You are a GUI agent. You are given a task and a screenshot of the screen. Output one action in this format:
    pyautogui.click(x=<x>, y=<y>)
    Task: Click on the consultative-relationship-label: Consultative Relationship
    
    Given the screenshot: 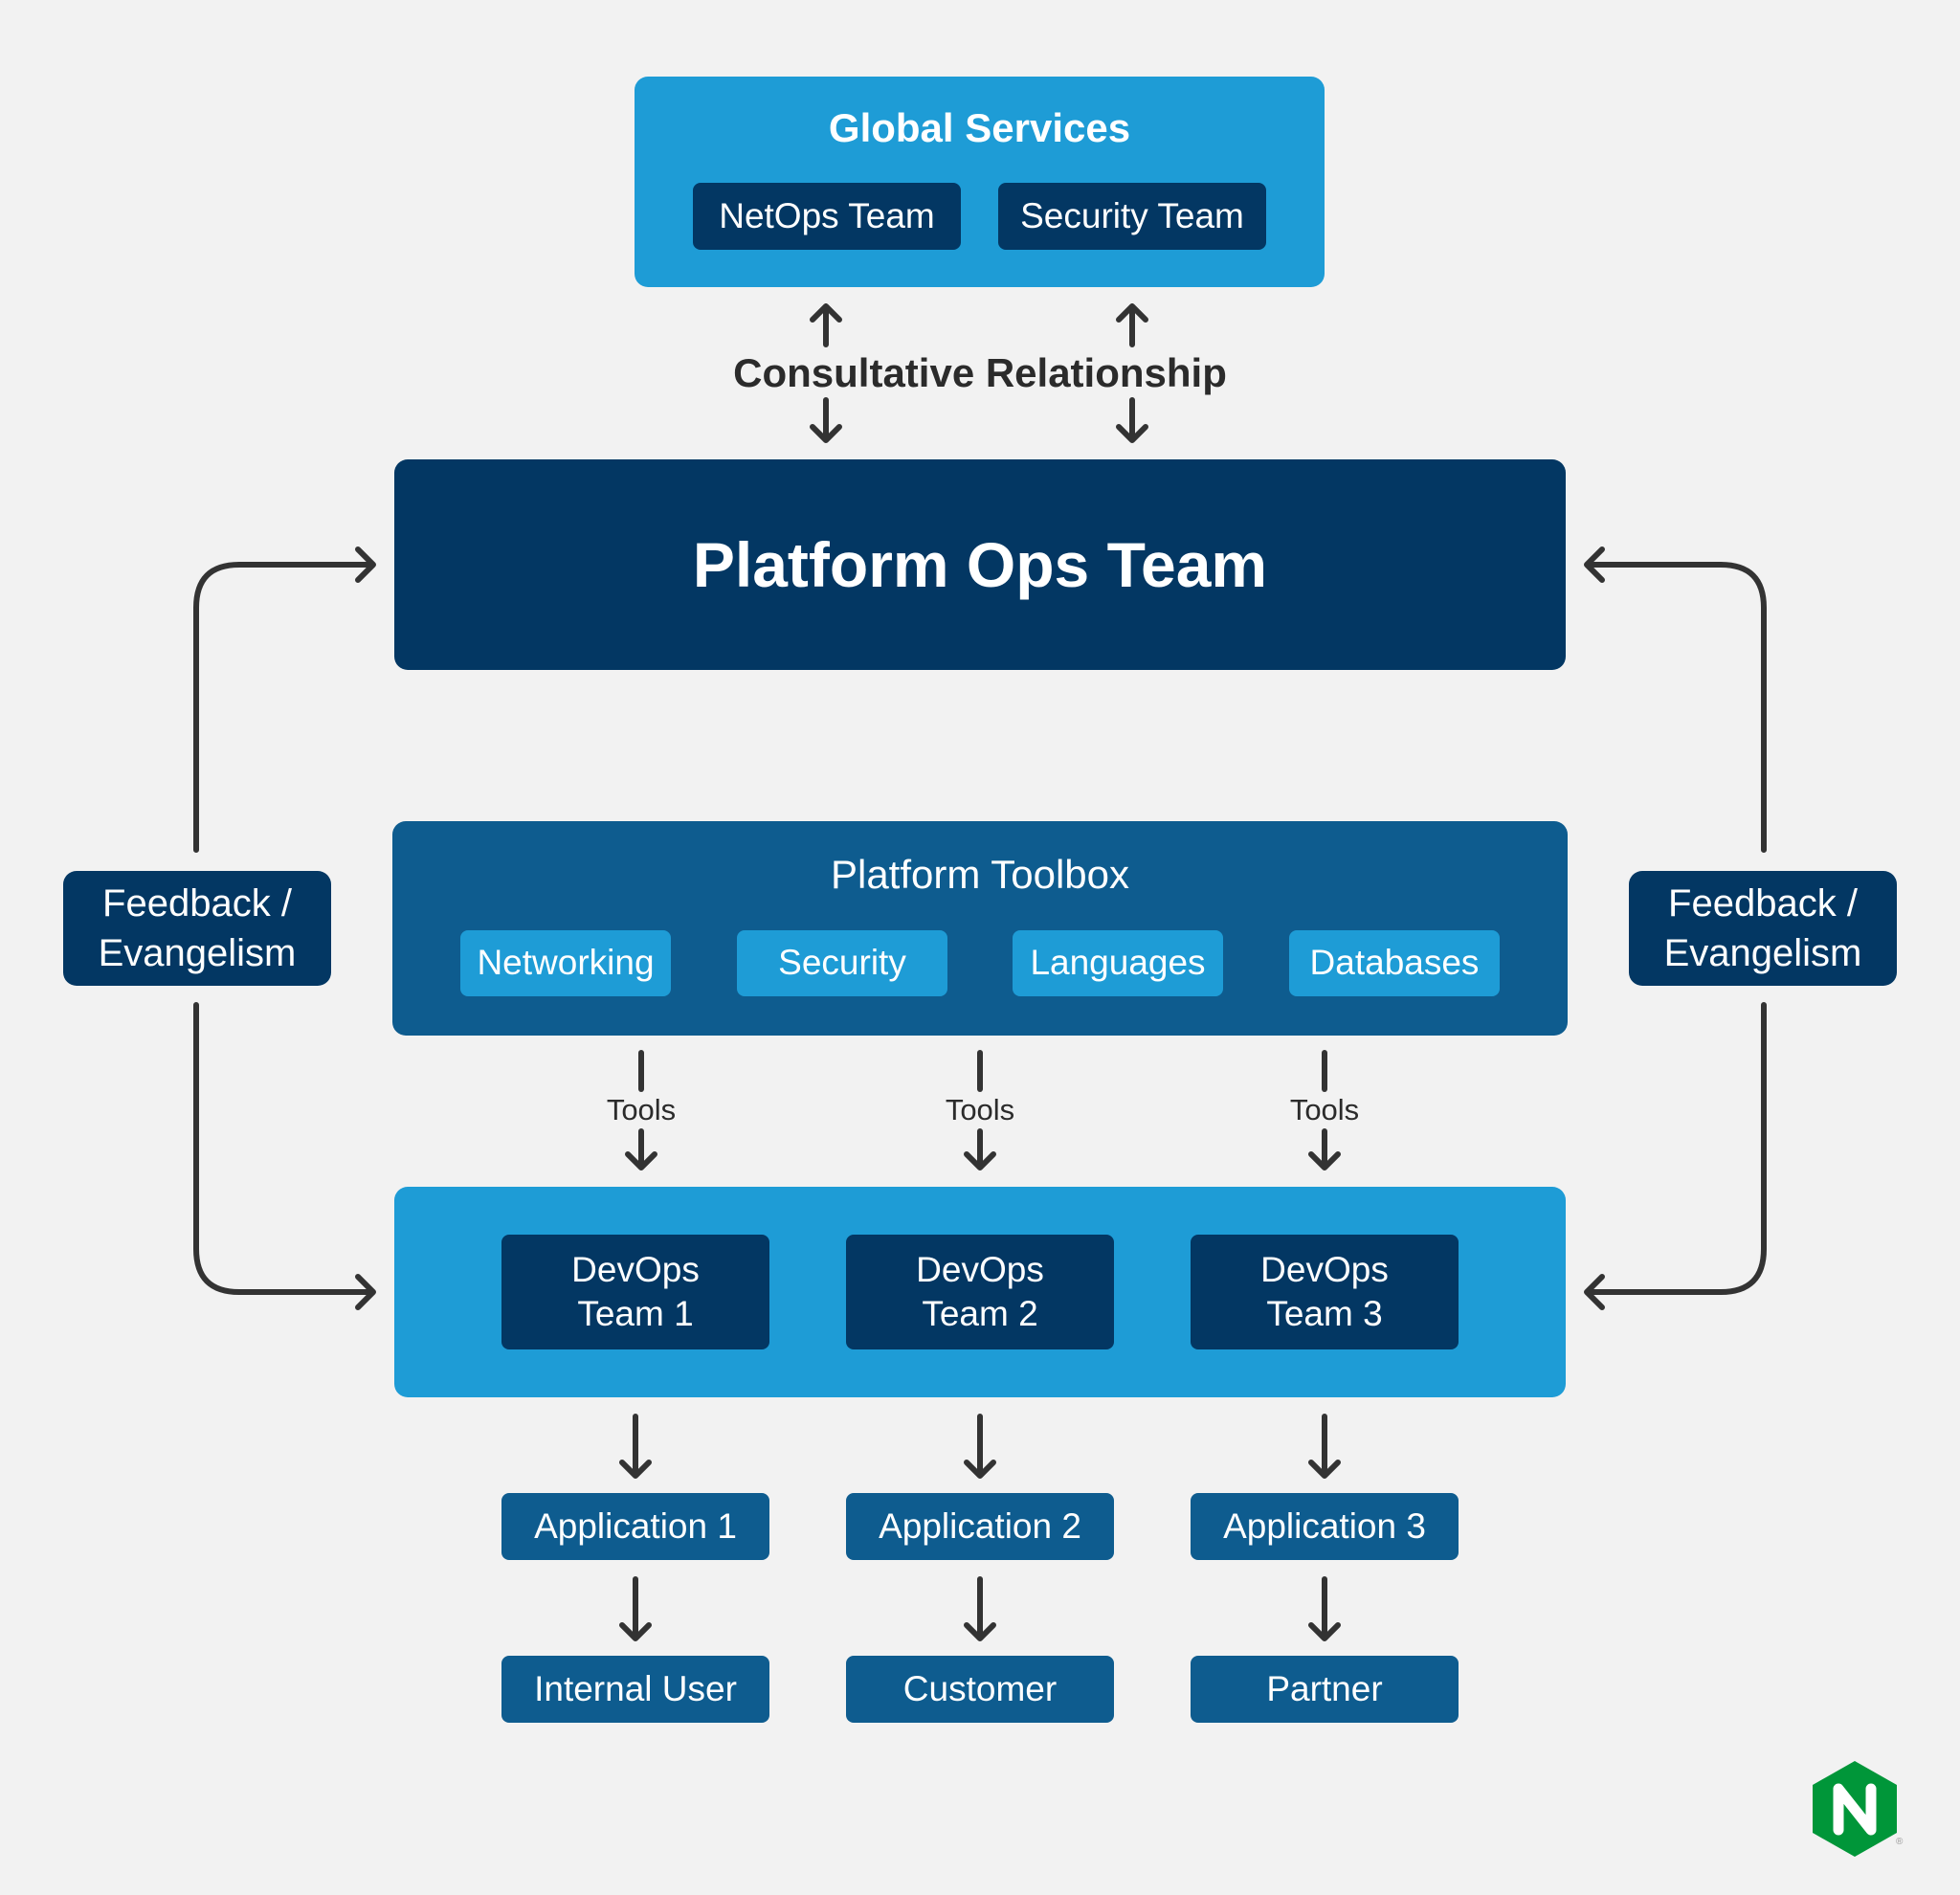 What is the action you would take?
    pyautogui.click(x=980, y=373)
    